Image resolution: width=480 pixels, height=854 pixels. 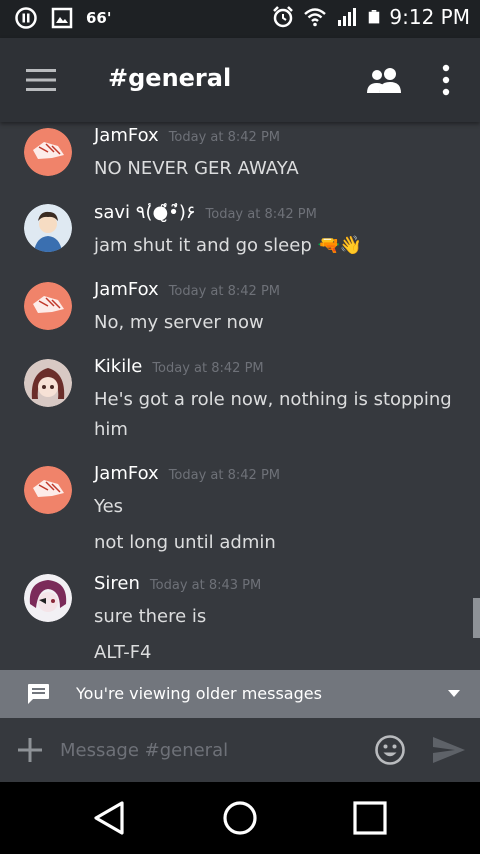 I want to click on author-name: savi ٩(̾●̮̮̃̾•̃̾)۶, so click(x=145, y=212).